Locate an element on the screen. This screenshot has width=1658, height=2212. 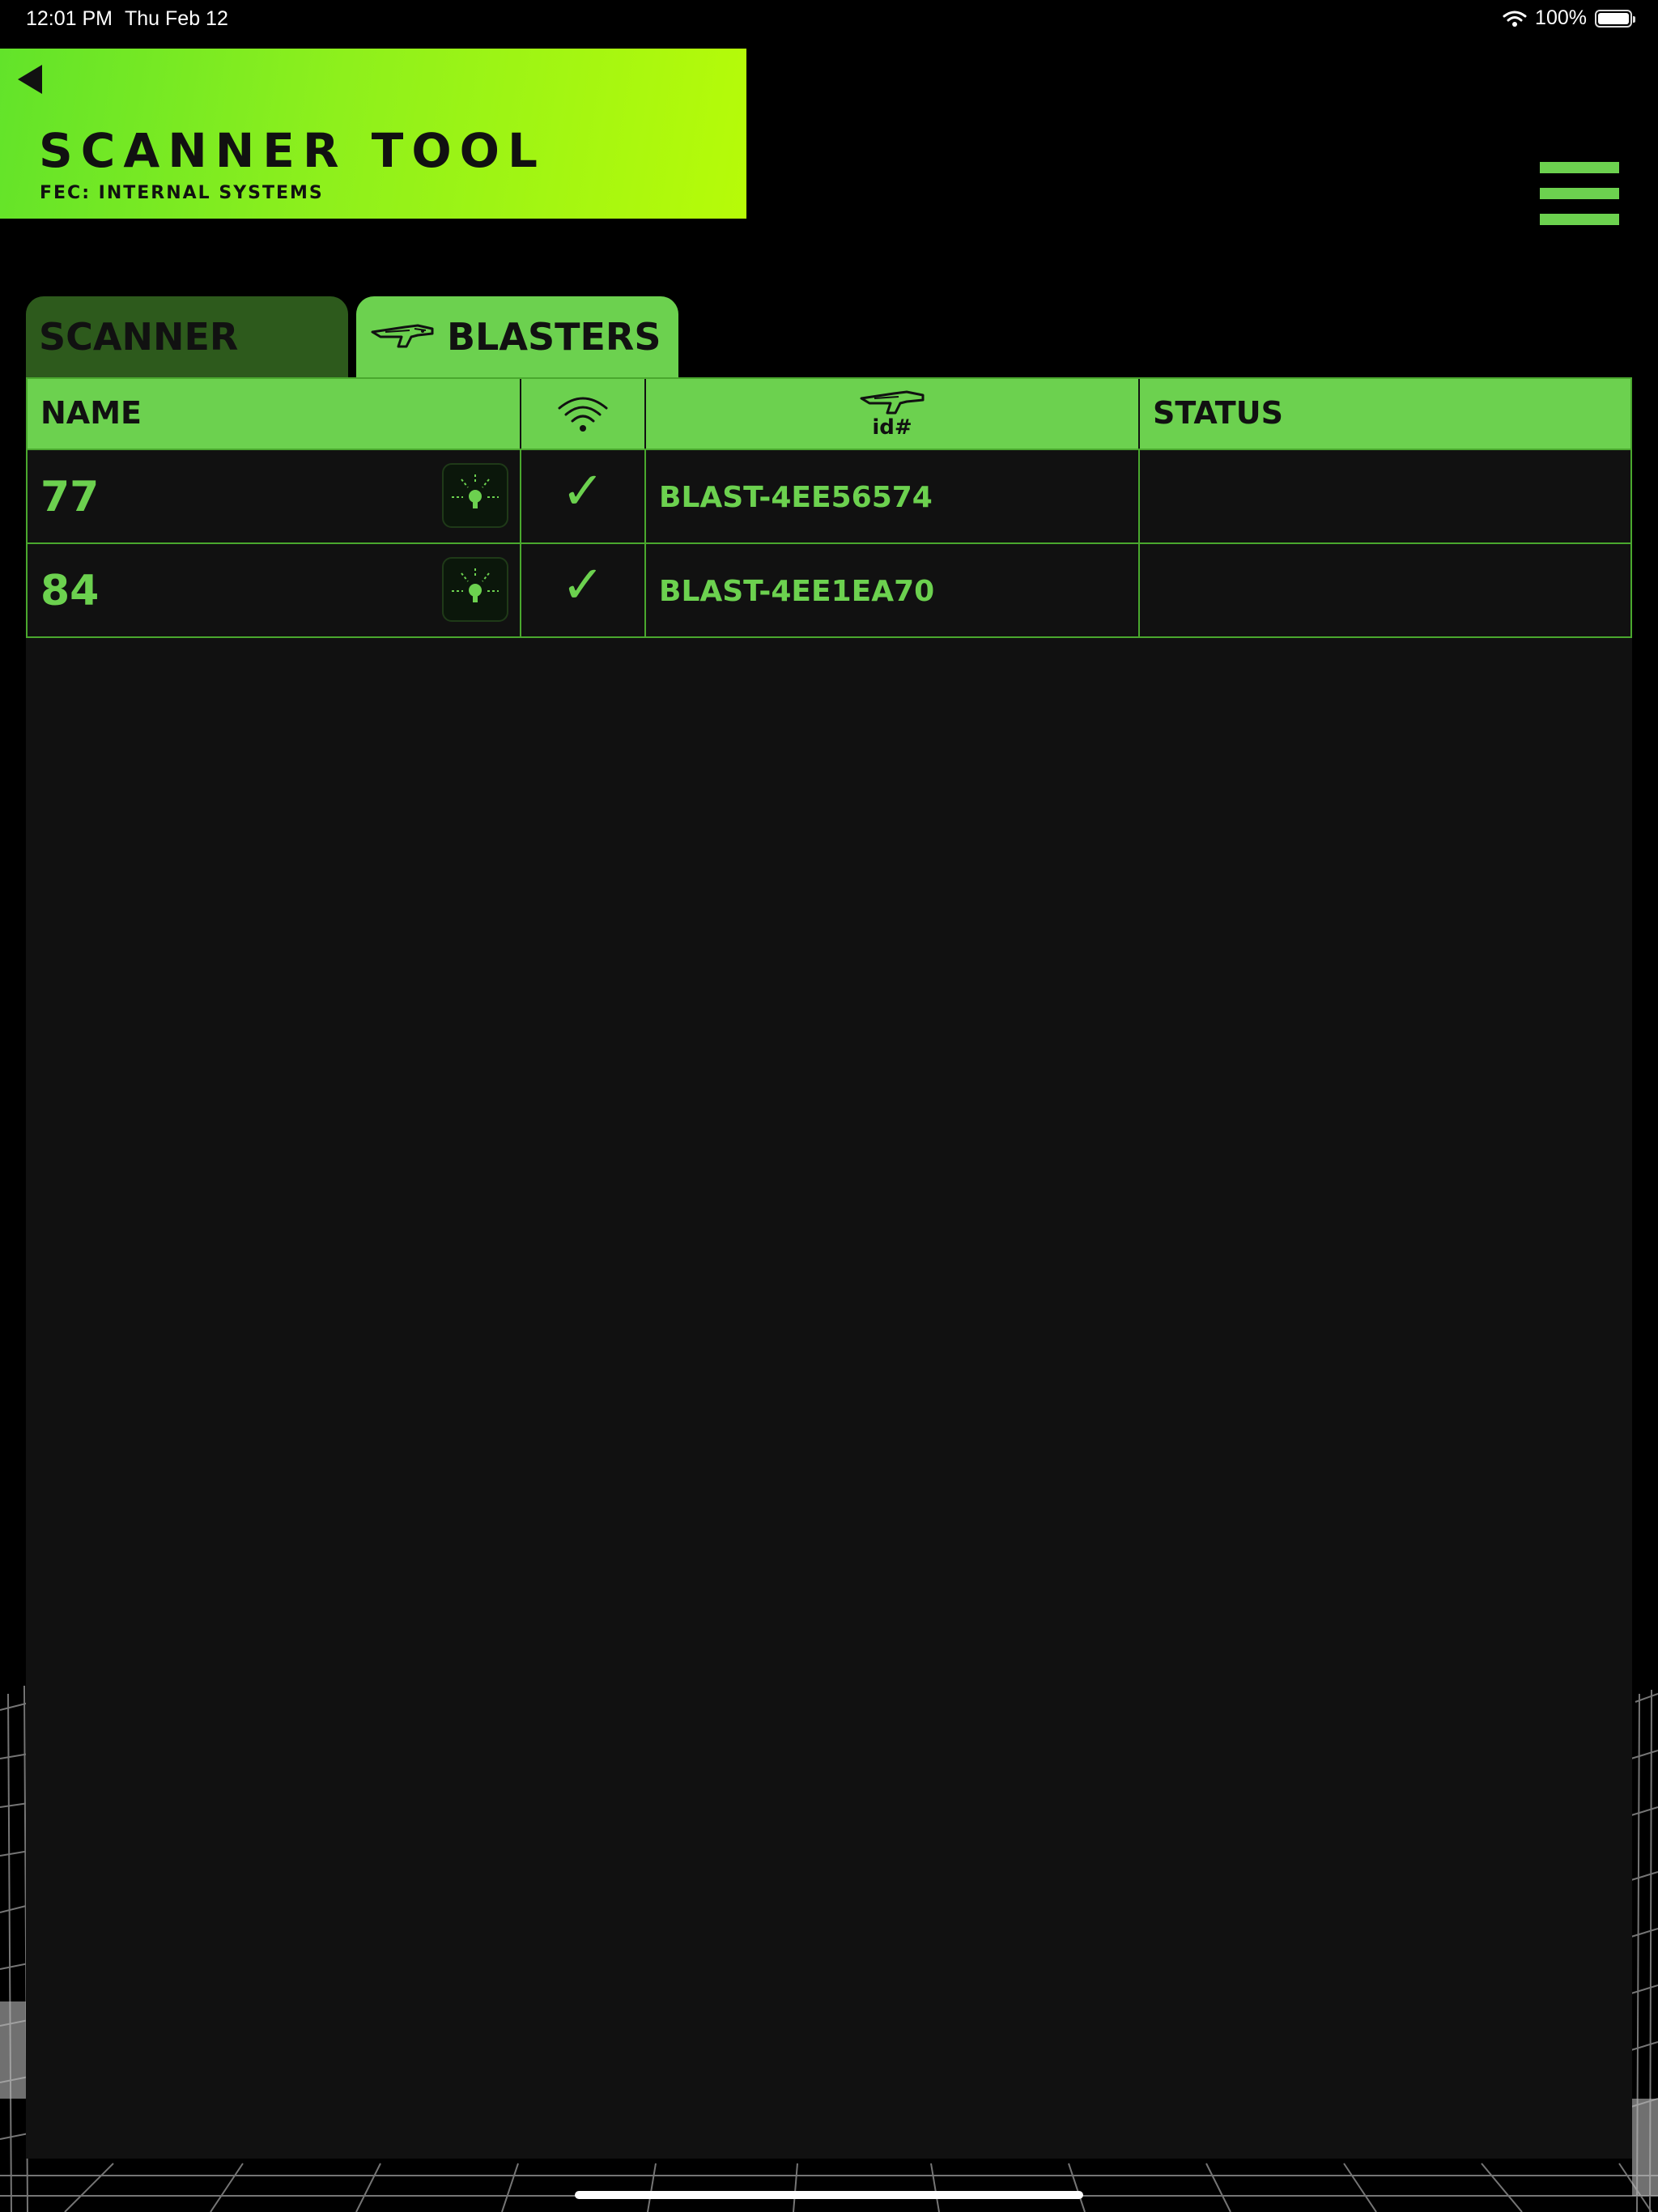
battery-icon is located at coordinates (1615, 19).